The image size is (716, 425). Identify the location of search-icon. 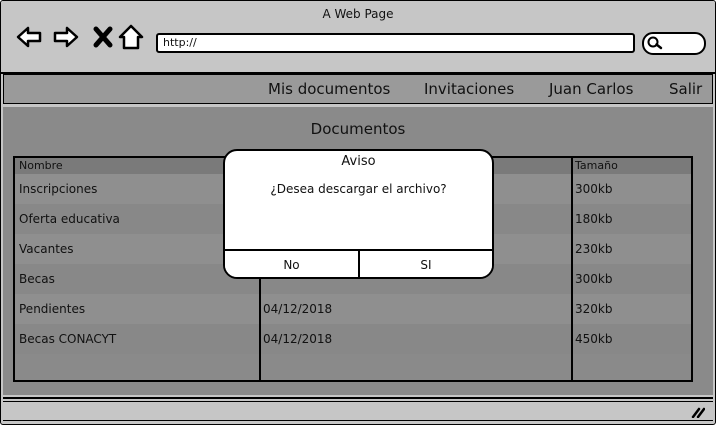
(655, 43).